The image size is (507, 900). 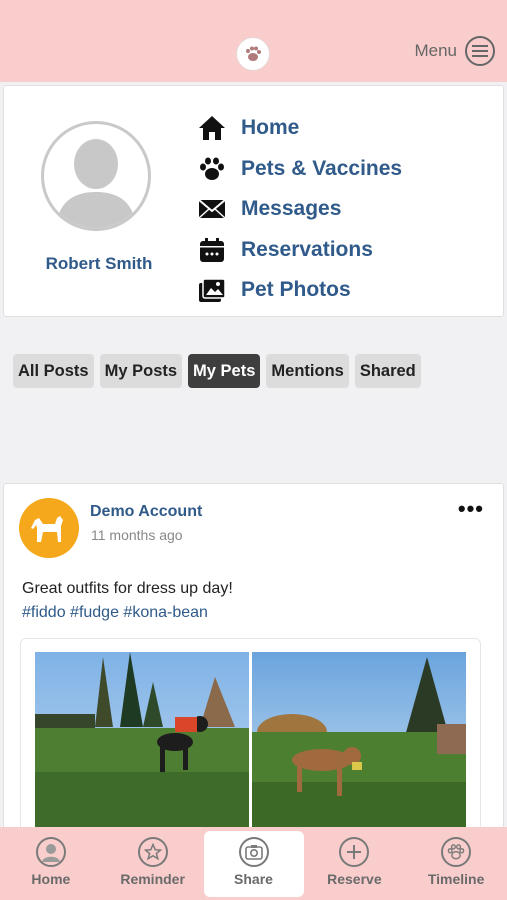 I want to click on more-options-icon: •••, so click(x=471, y=509).